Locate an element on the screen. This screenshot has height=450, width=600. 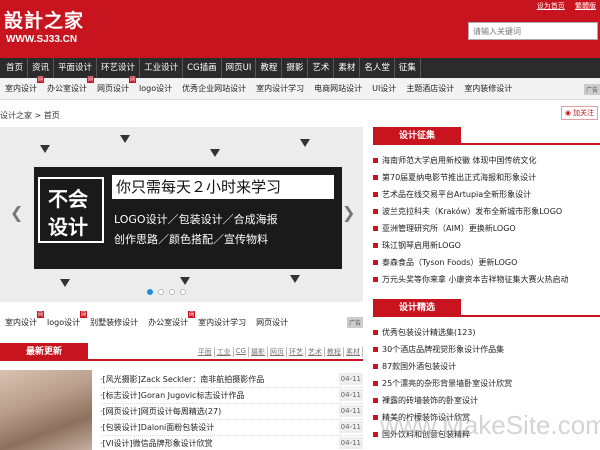
list-item: 亚洲管理研究所（AIM）更换新LOGO is located at coordinates (486, 228).